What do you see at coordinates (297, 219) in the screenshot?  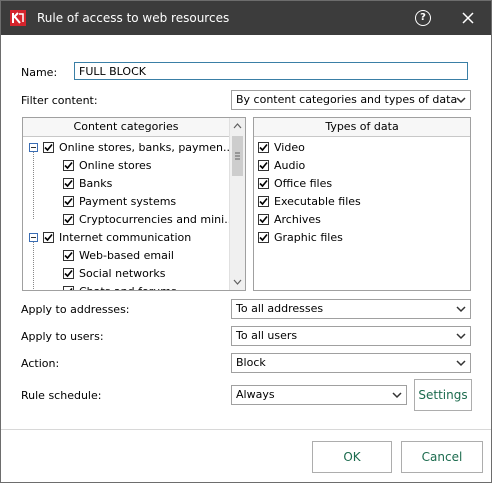 I see `data-type-label: Archives` at bounding box center [297, 219].